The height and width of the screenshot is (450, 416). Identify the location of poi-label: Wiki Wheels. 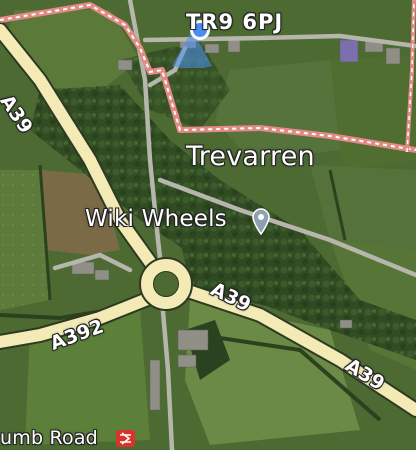
(156, 219).